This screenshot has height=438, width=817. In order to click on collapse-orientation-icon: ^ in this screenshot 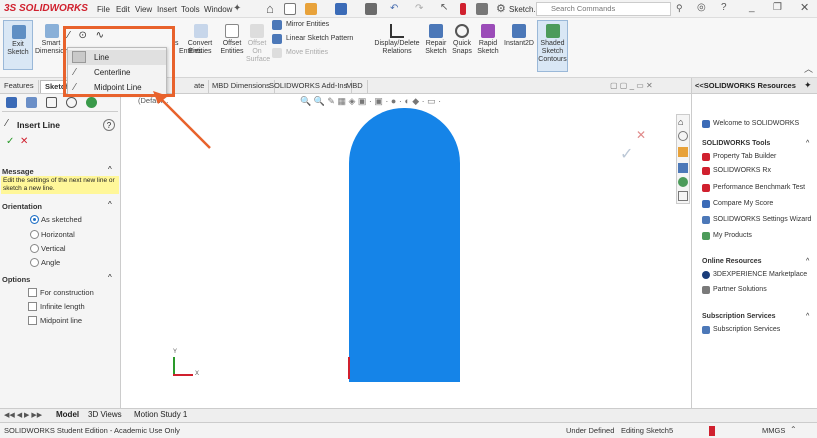, I will do `click(110, 204)`.